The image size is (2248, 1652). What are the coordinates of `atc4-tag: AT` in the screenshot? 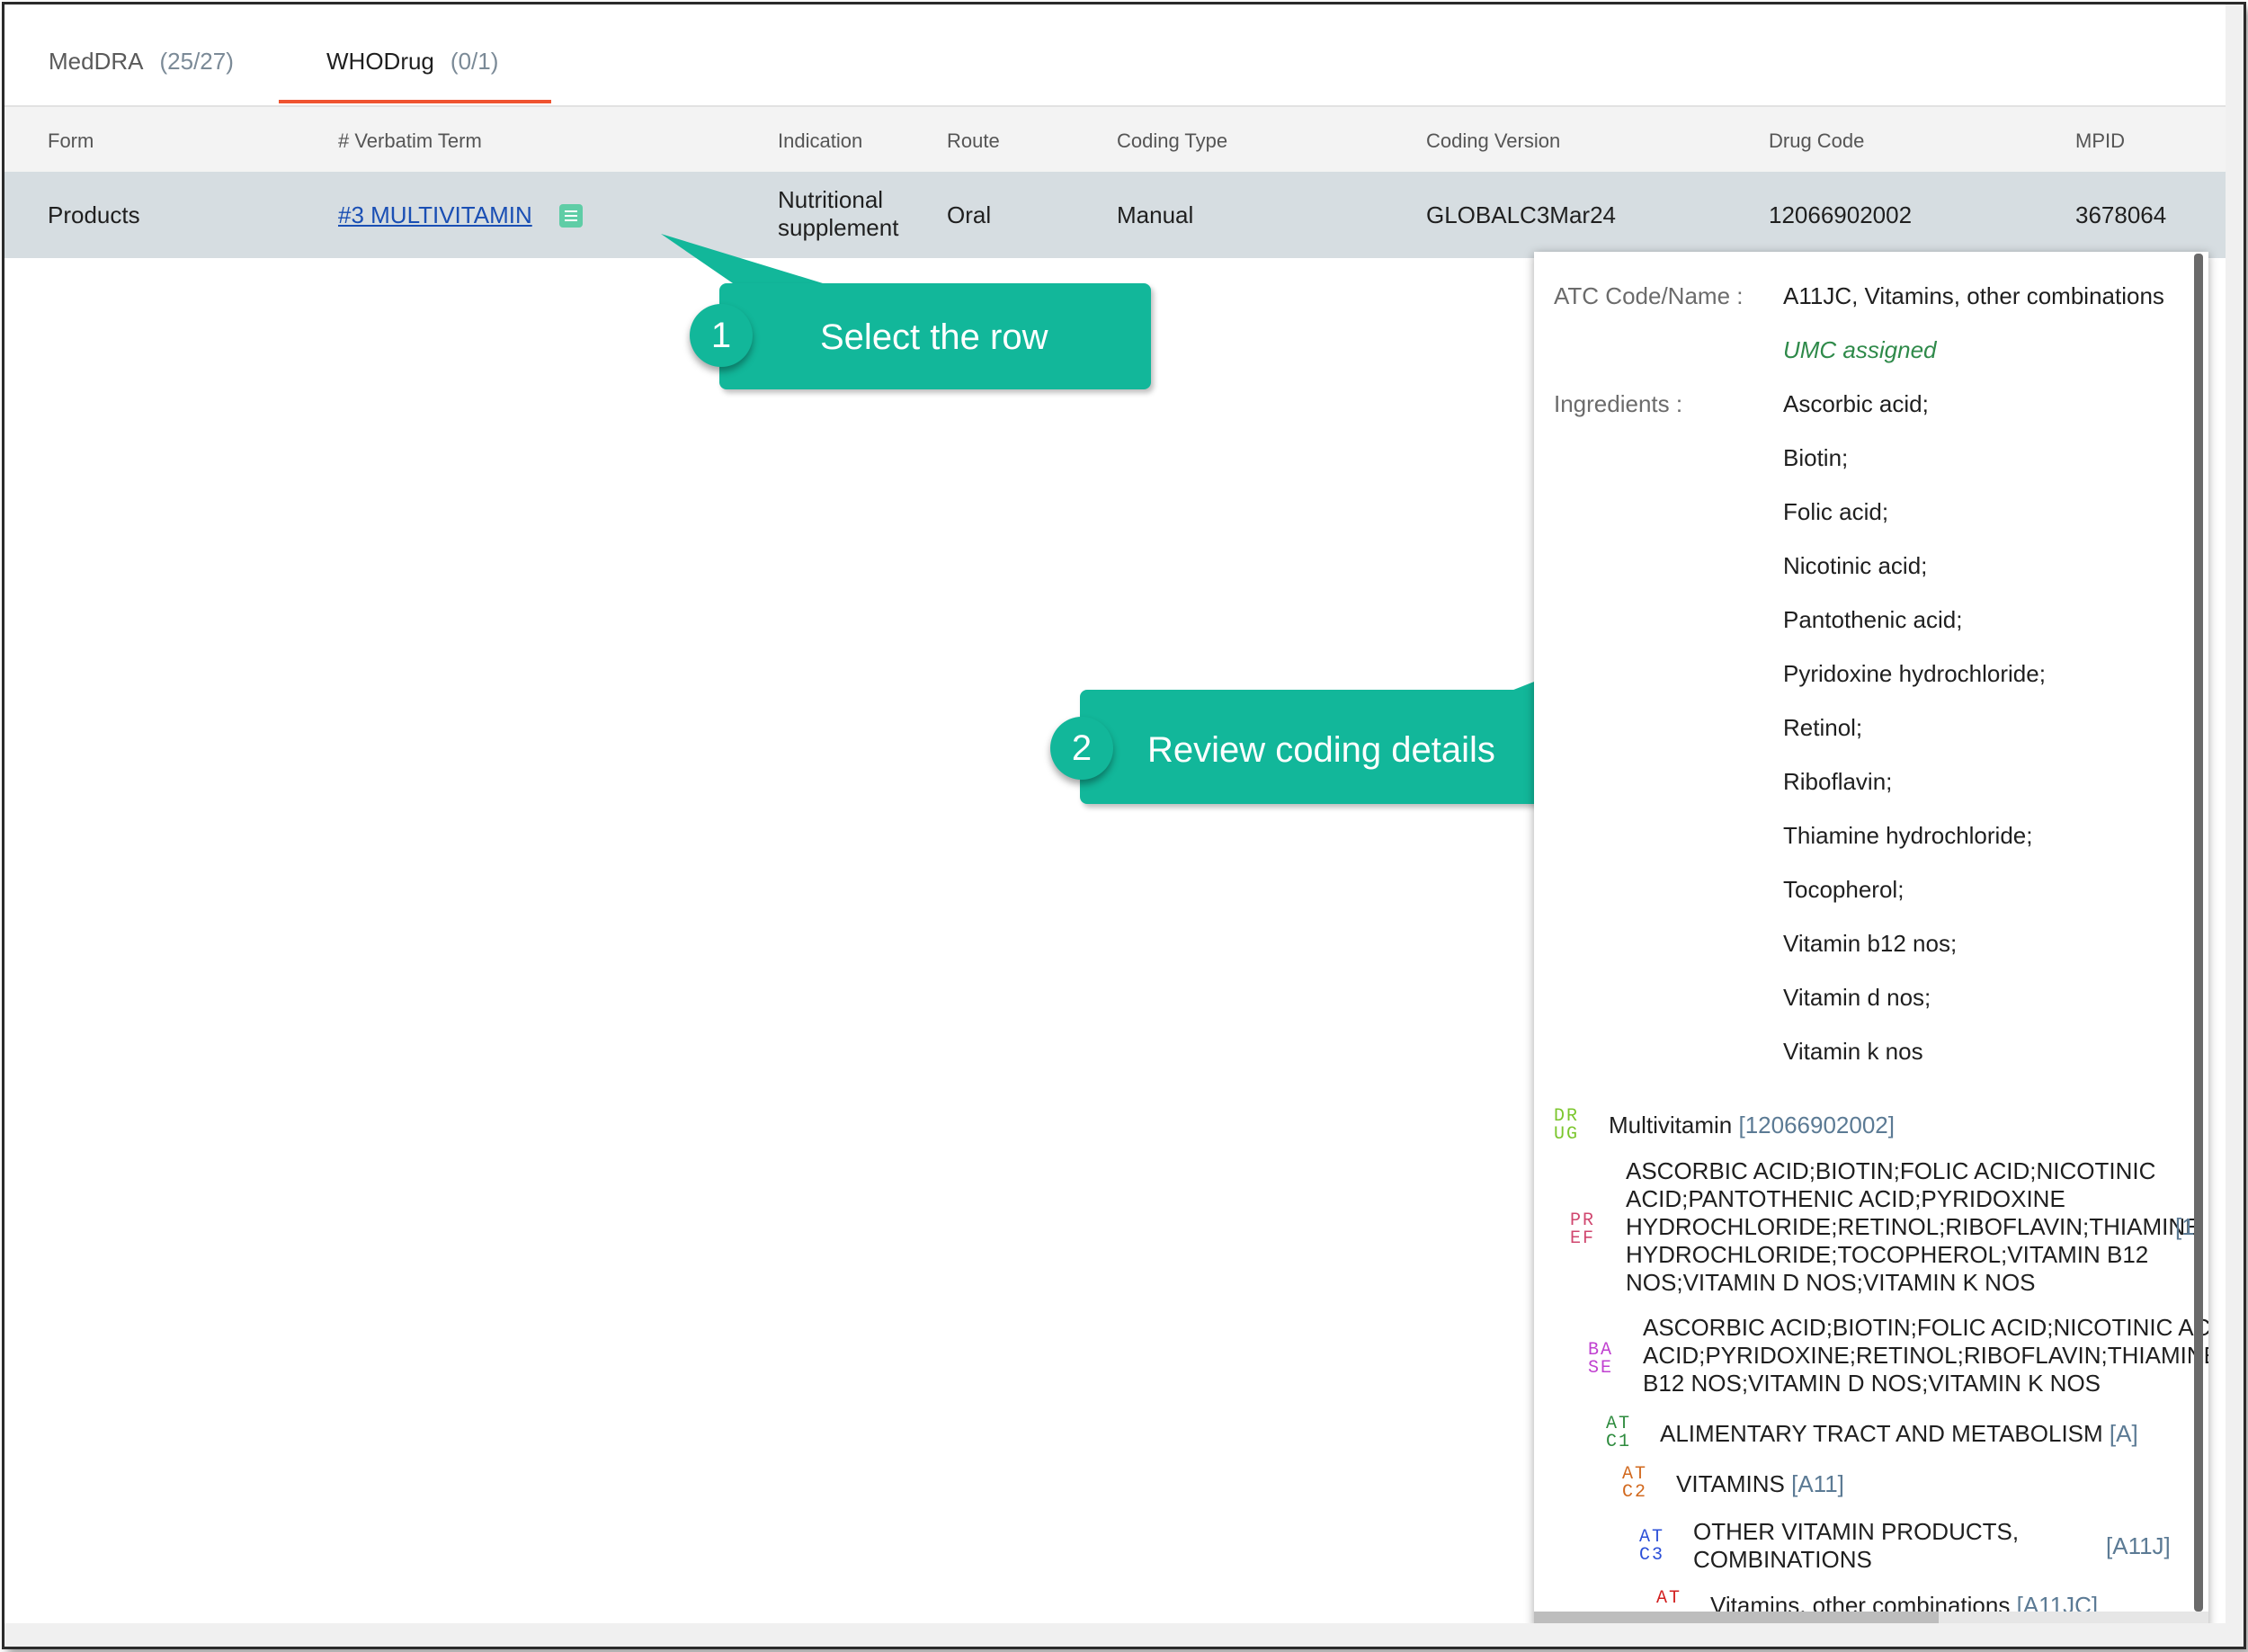 It's located at (1669, 1599).